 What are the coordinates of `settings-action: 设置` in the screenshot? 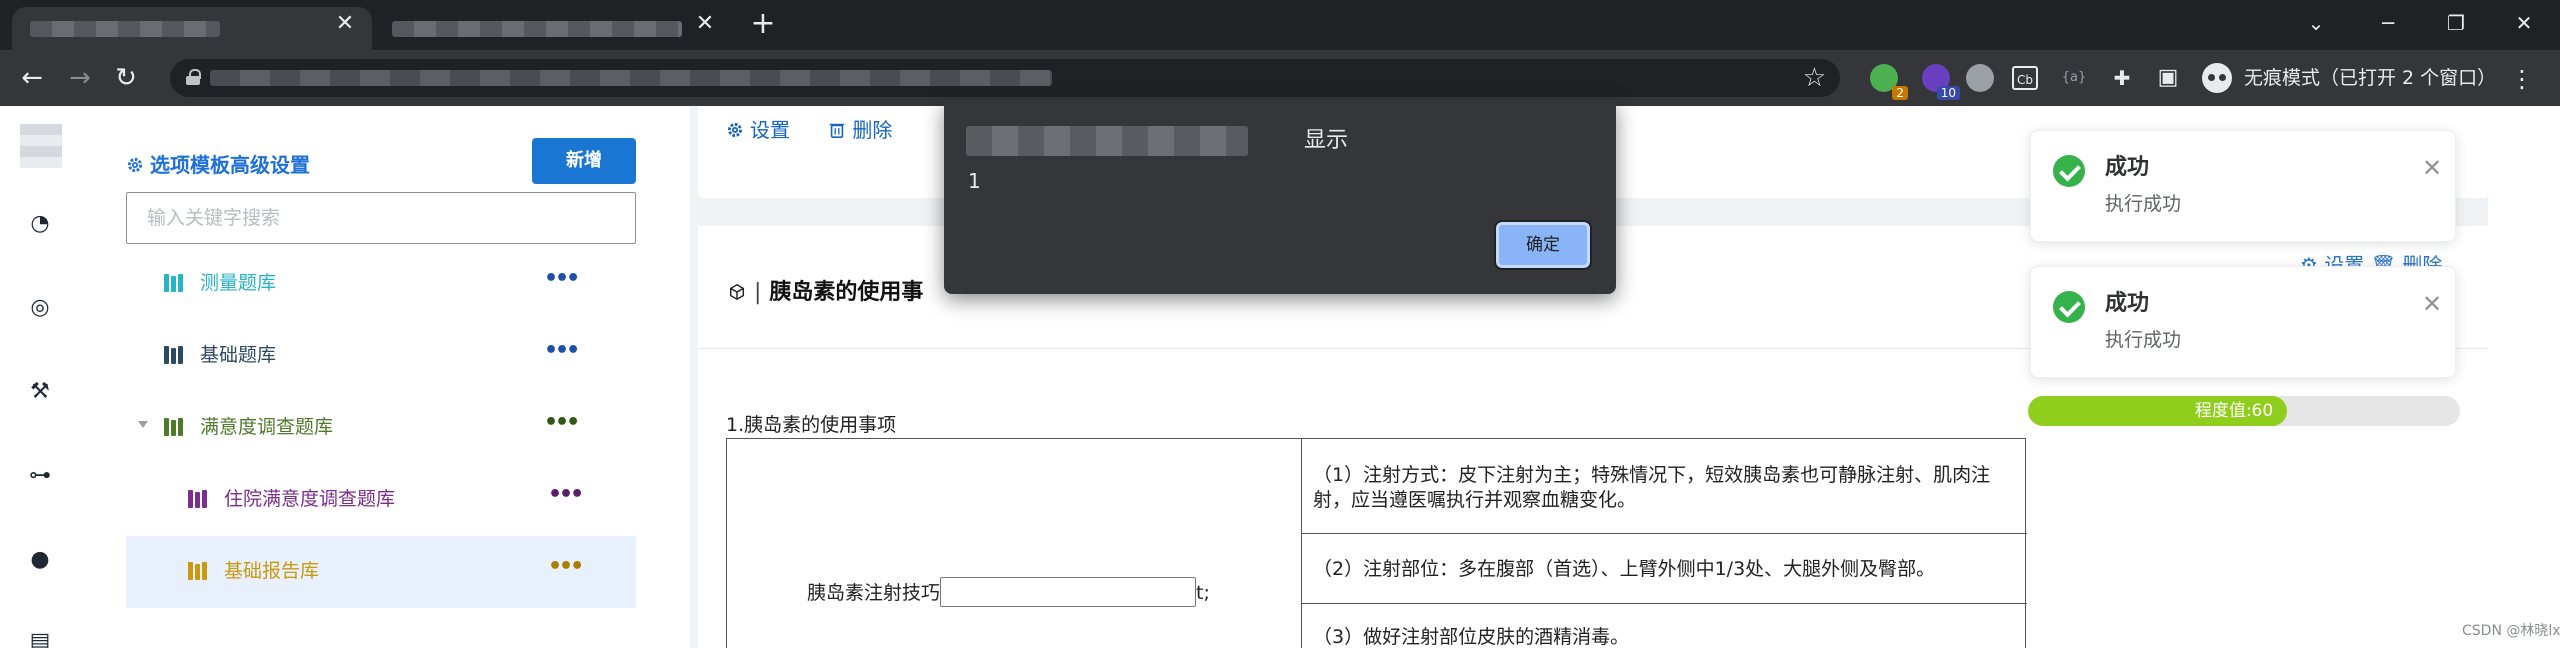 It's located at (769, 130).